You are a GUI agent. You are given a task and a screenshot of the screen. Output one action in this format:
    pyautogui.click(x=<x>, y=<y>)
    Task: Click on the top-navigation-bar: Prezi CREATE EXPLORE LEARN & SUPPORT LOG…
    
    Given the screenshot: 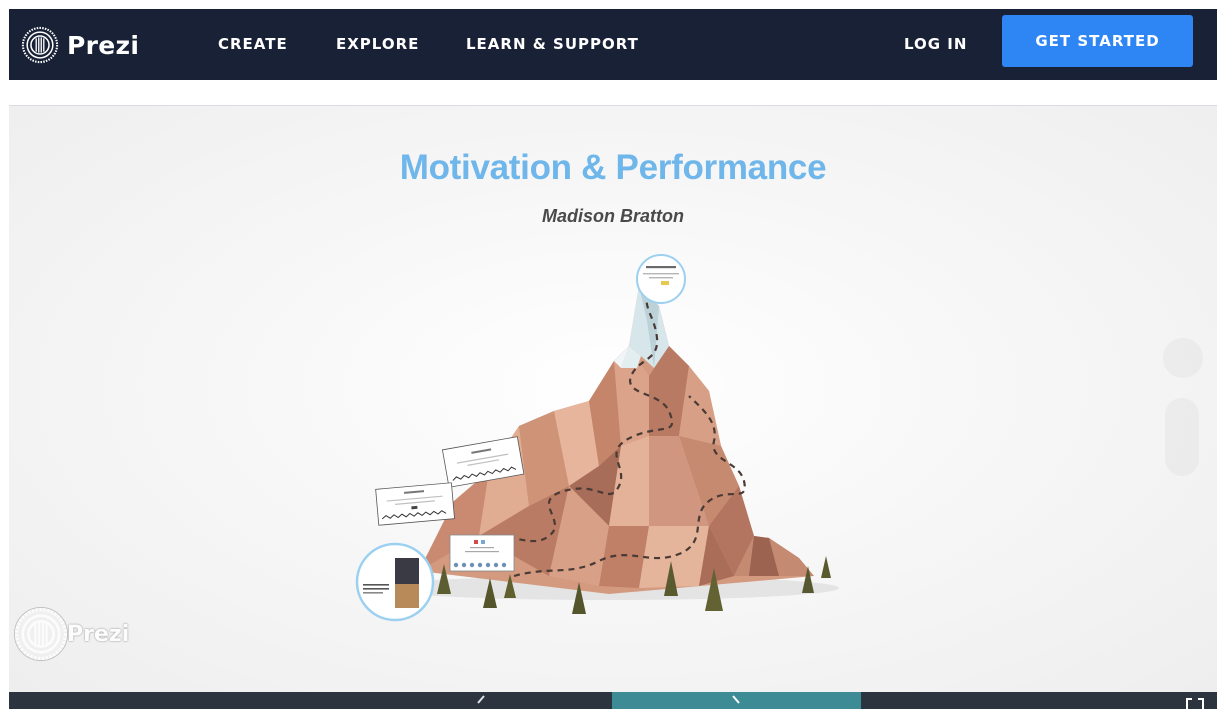 What is the action you would take?
    pyautogui.click(x=613, y=44)
    